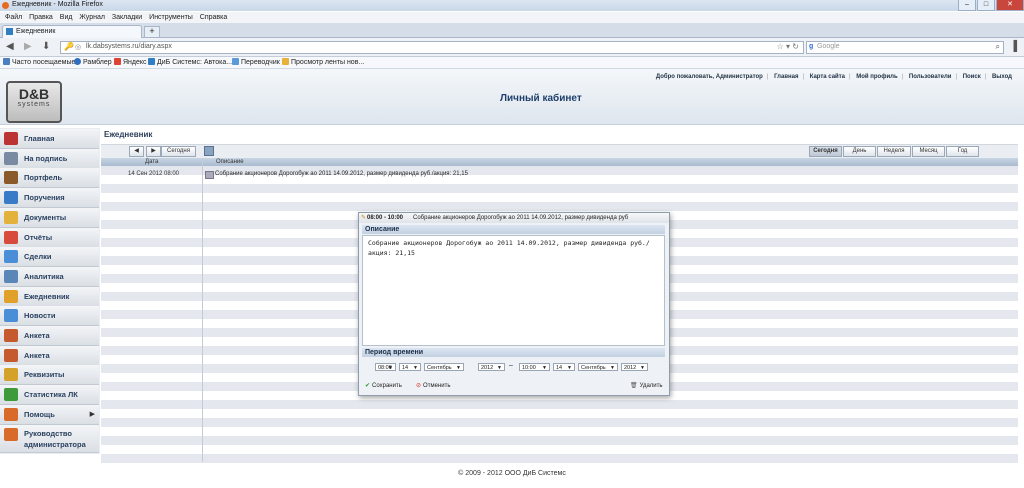 This screenshot has width=1024, height=488. I want to click on window-controls: – □ ✕, so click(990, 5).